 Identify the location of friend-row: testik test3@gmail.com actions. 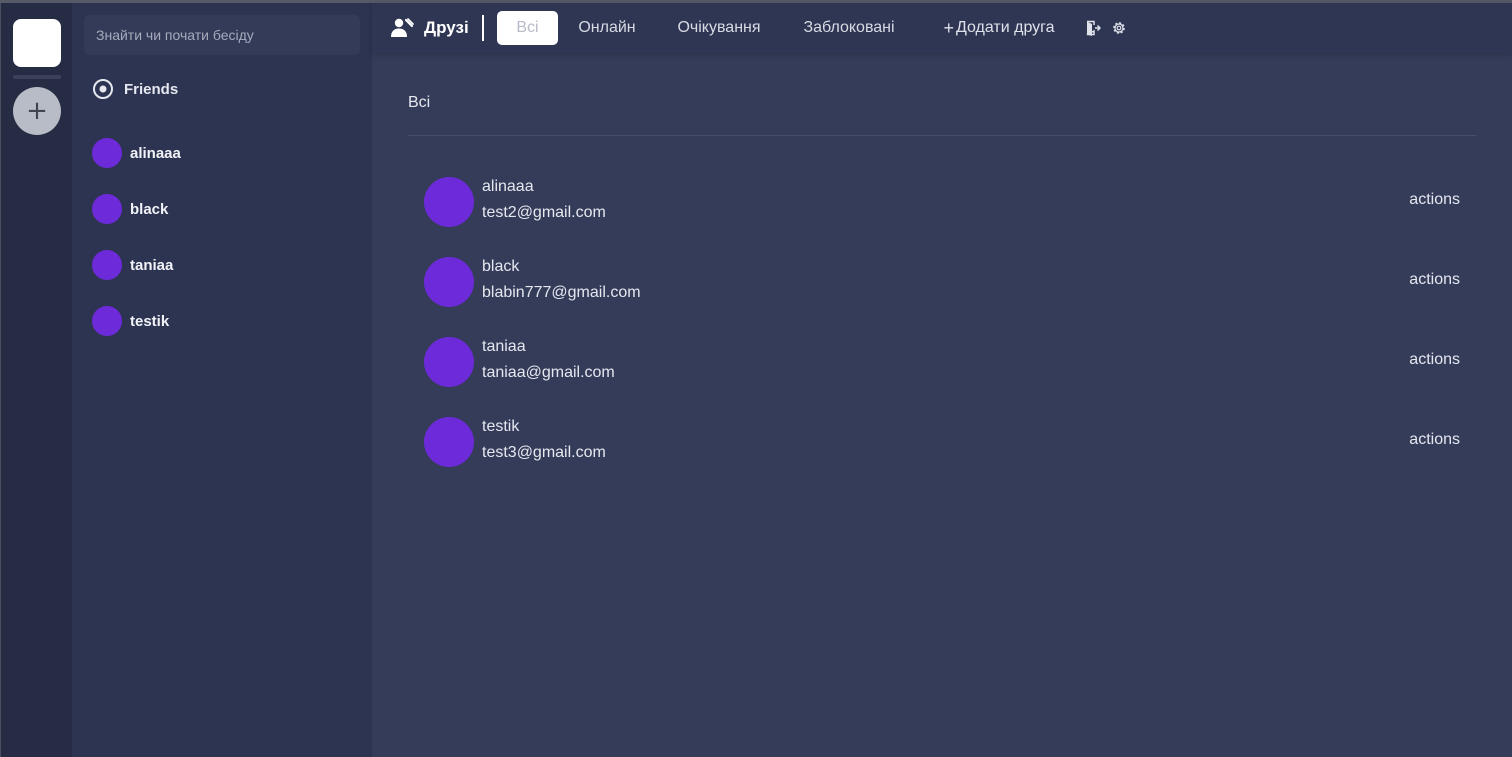
(942, 443).